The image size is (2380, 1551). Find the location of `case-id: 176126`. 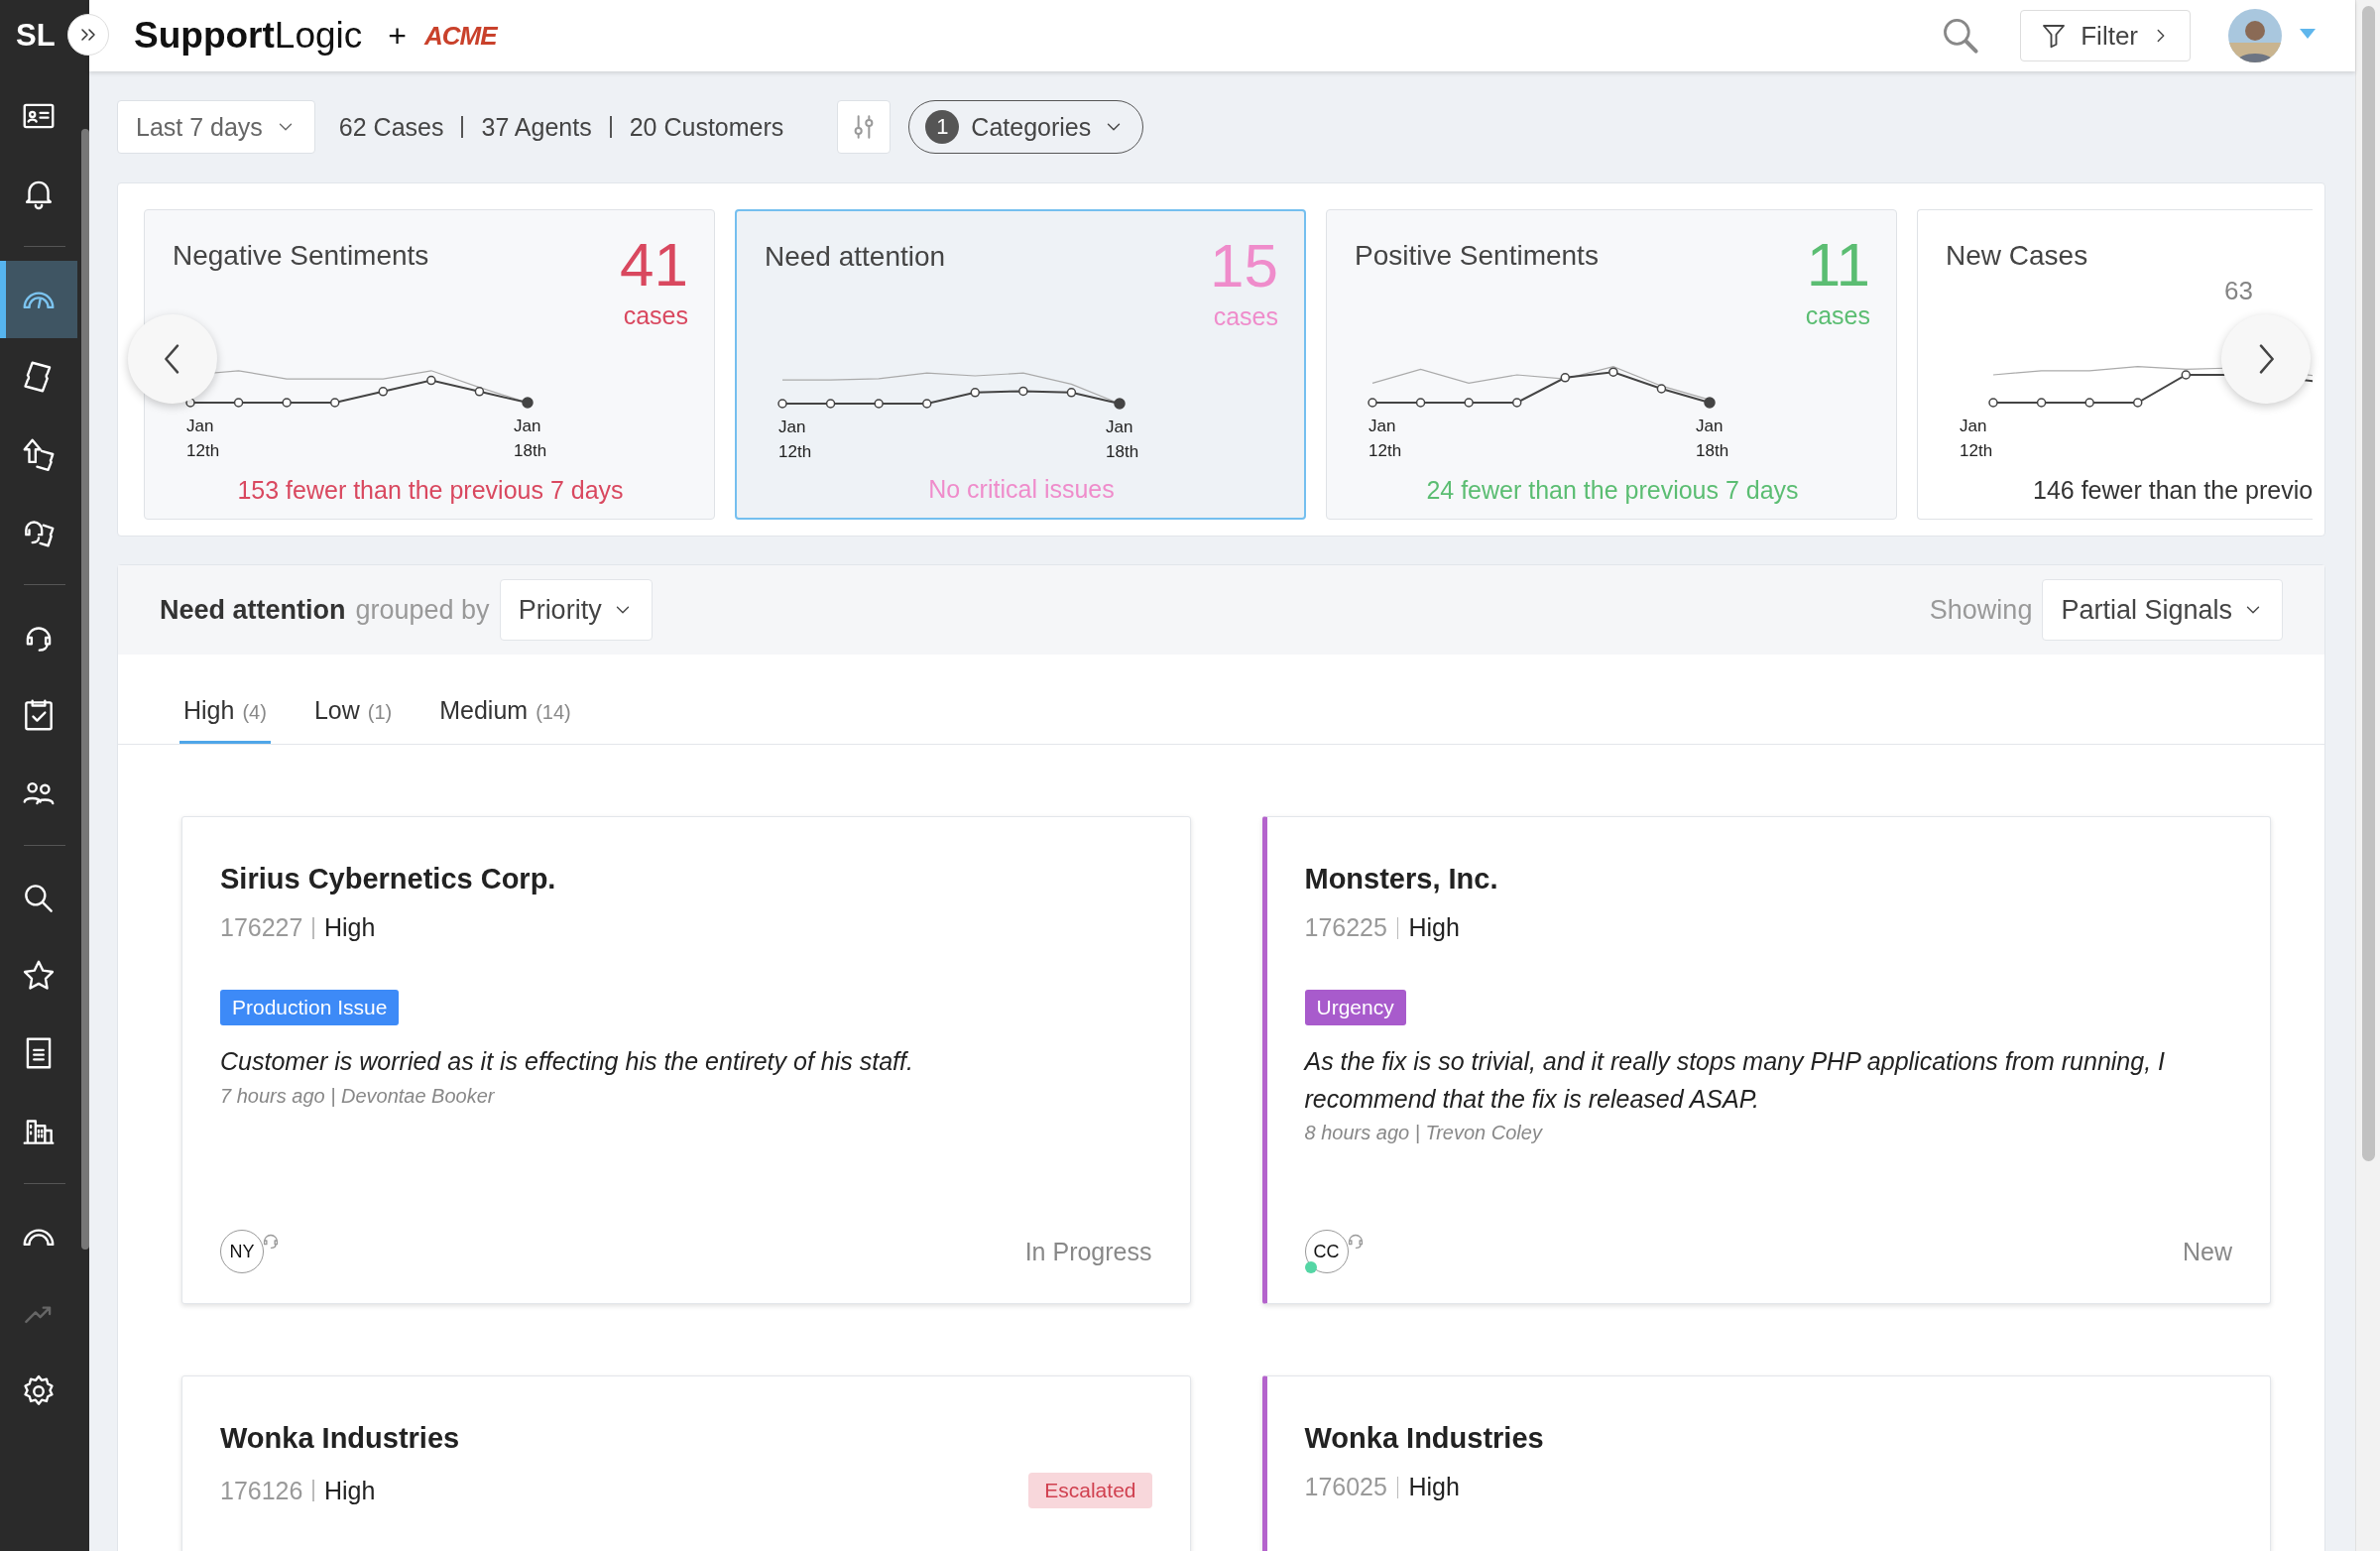

case-id: 176126 is located at coordinates (261, 1490).